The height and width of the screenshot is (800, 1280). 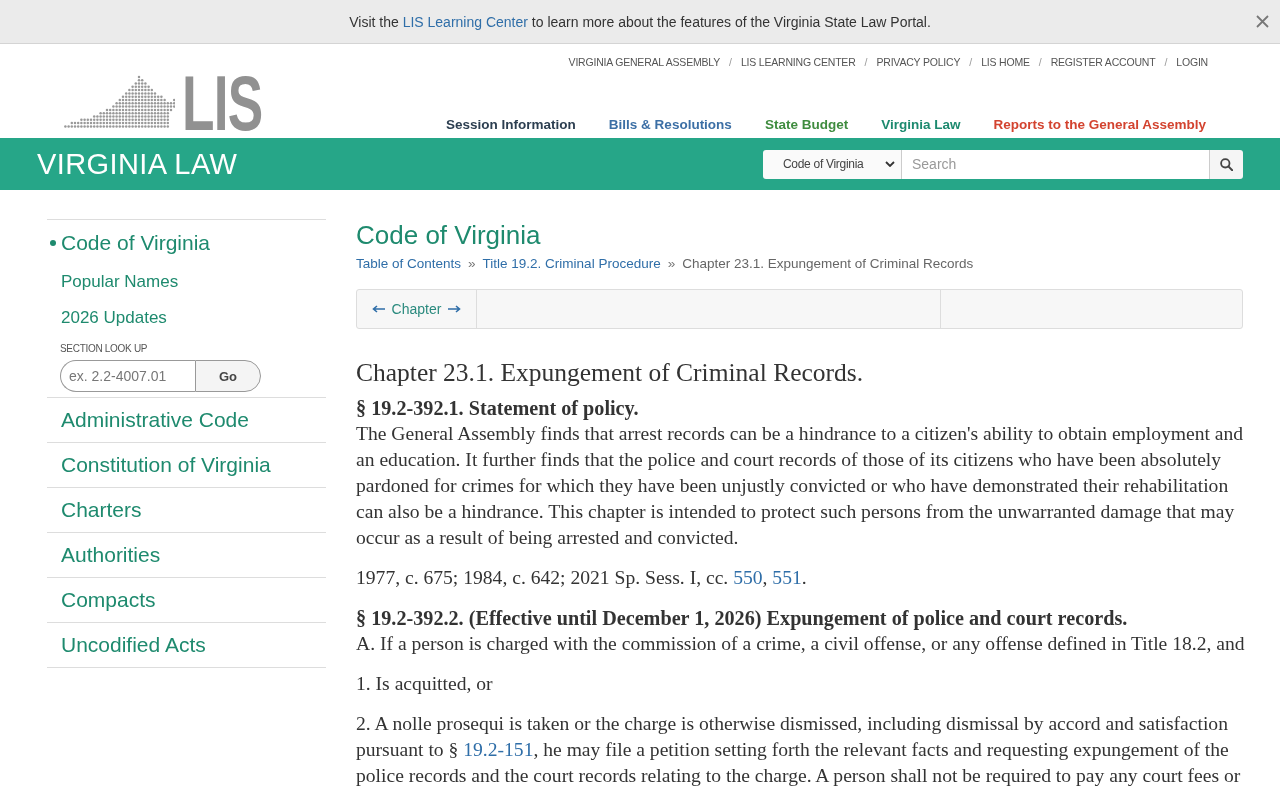 I want to click on search-field: Search, so click(x=1055, y=164).